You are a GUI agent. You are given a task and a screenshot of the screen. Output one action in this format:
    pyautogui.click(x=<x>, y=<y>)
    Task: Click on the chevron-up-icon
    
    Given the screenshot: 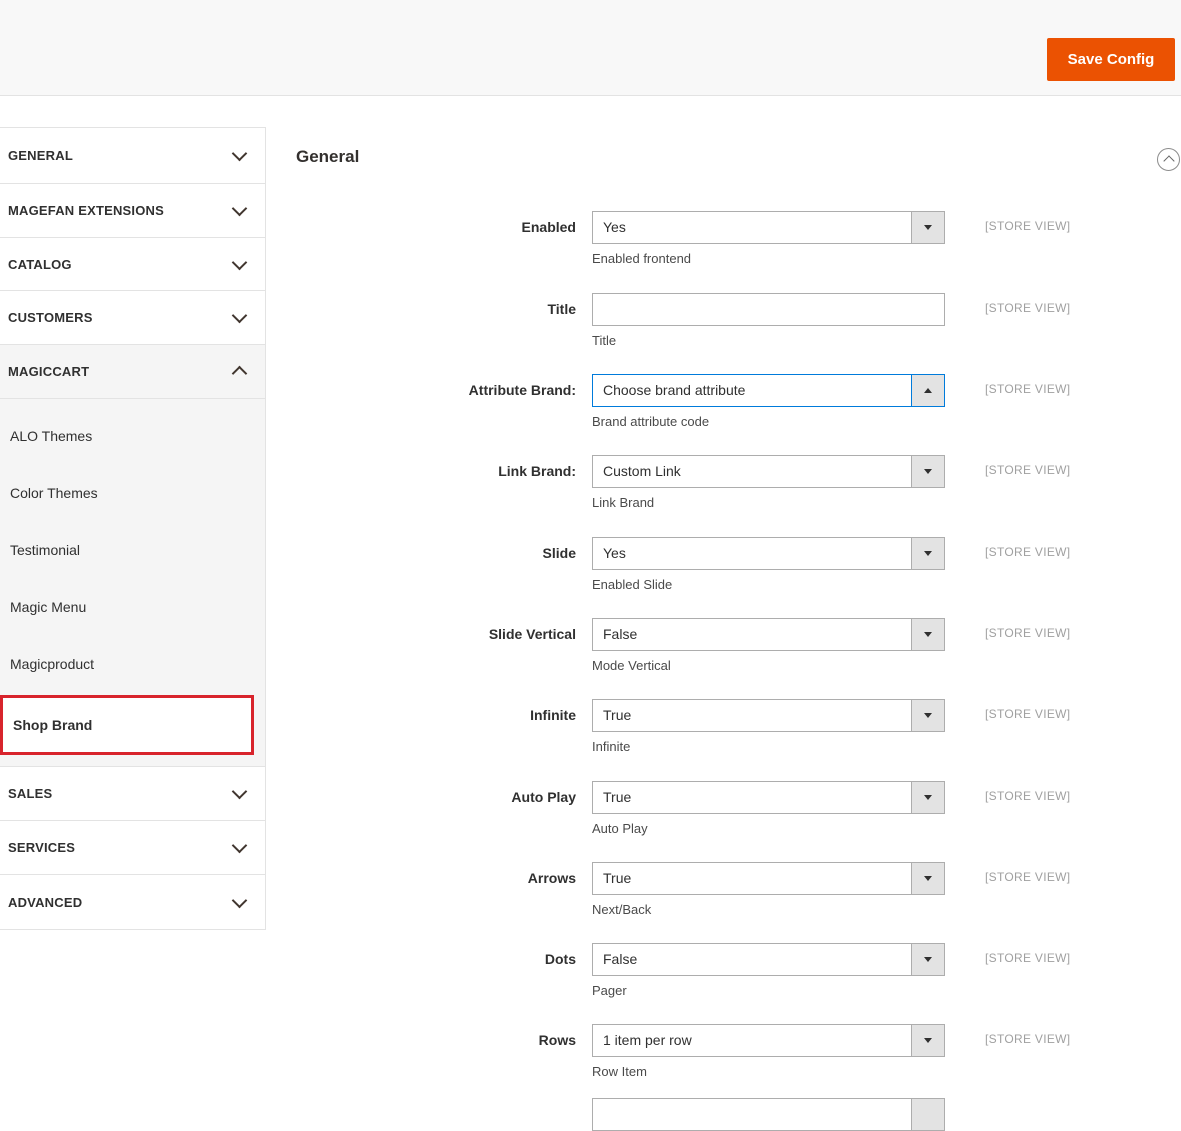 What is the action you would take?
    pyautogui.click(x=1168, y=161)
    